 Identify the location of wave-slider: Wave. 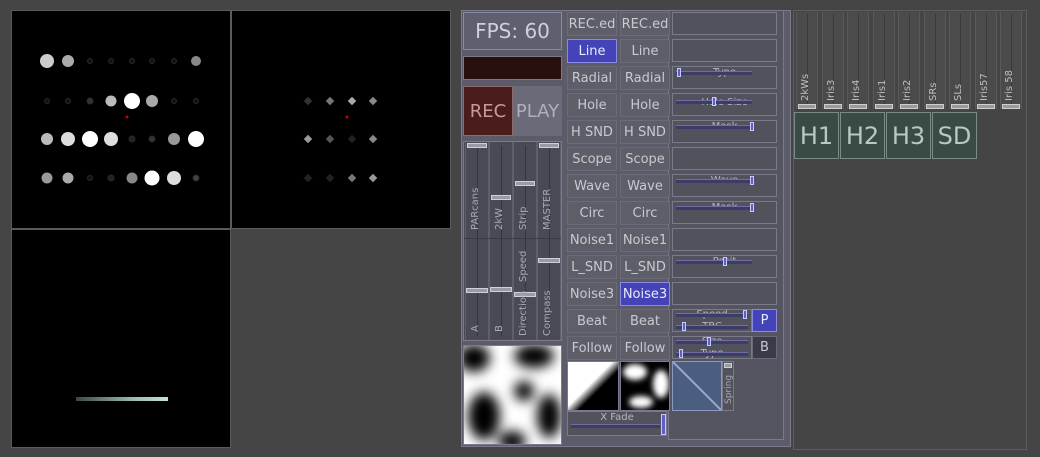
(724, 185).